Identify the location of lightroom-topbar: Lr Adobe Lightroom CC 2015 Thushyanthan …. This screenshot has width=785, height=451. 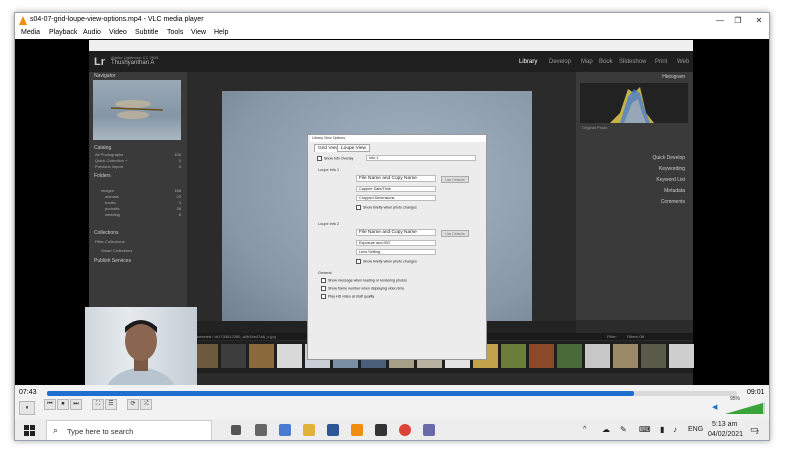
(391, 61).